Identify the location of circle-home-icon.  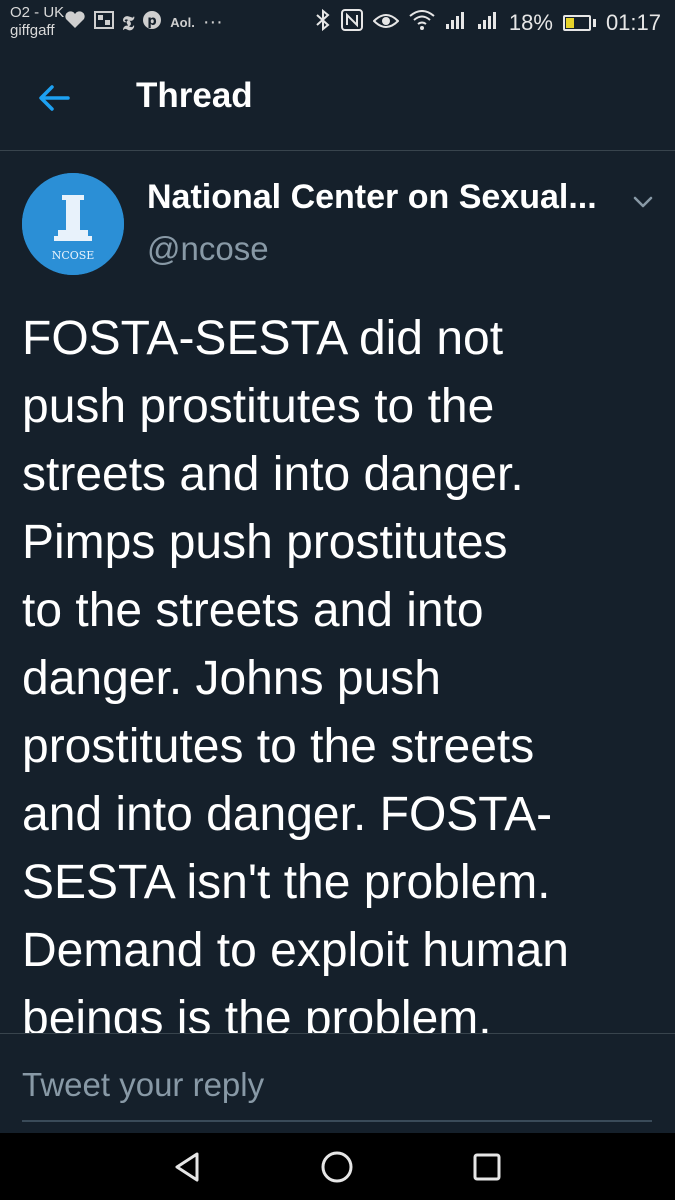
(337, 1167).